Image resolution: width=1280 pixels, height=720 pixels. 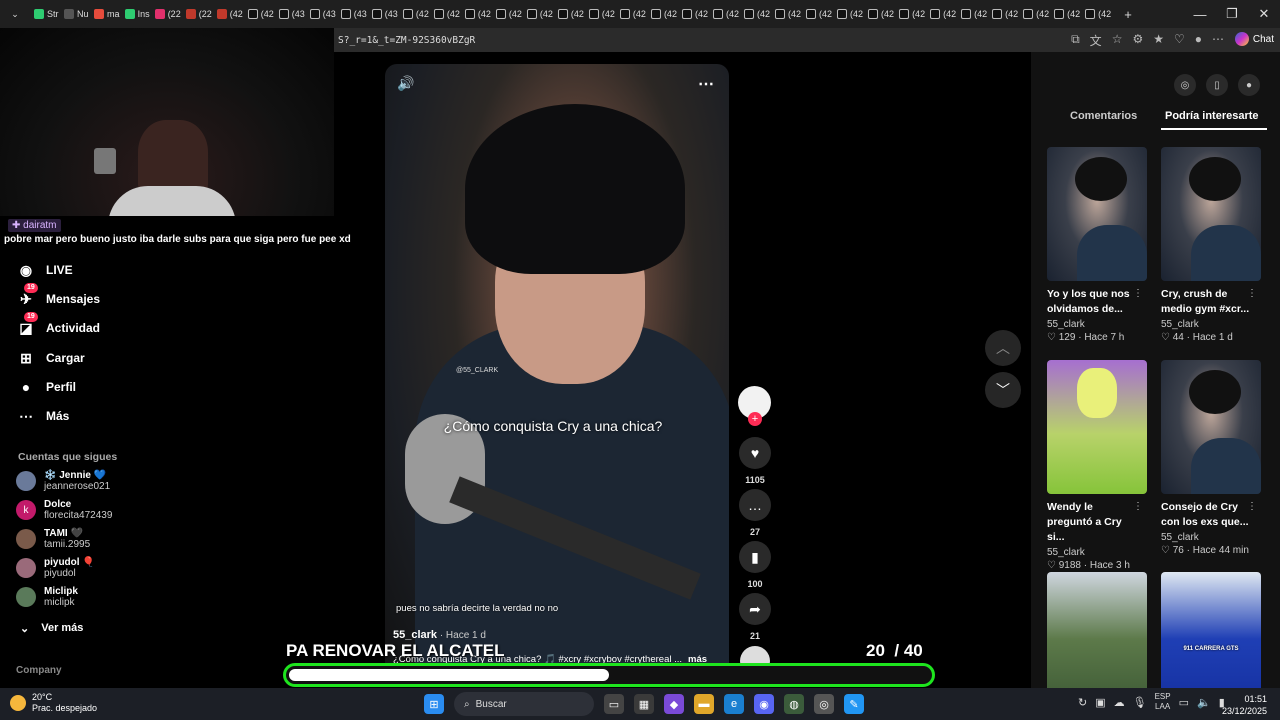 I want to click on sidebar-item-actividad: ◪ 19 Actividad, so click(x=58, y=326).